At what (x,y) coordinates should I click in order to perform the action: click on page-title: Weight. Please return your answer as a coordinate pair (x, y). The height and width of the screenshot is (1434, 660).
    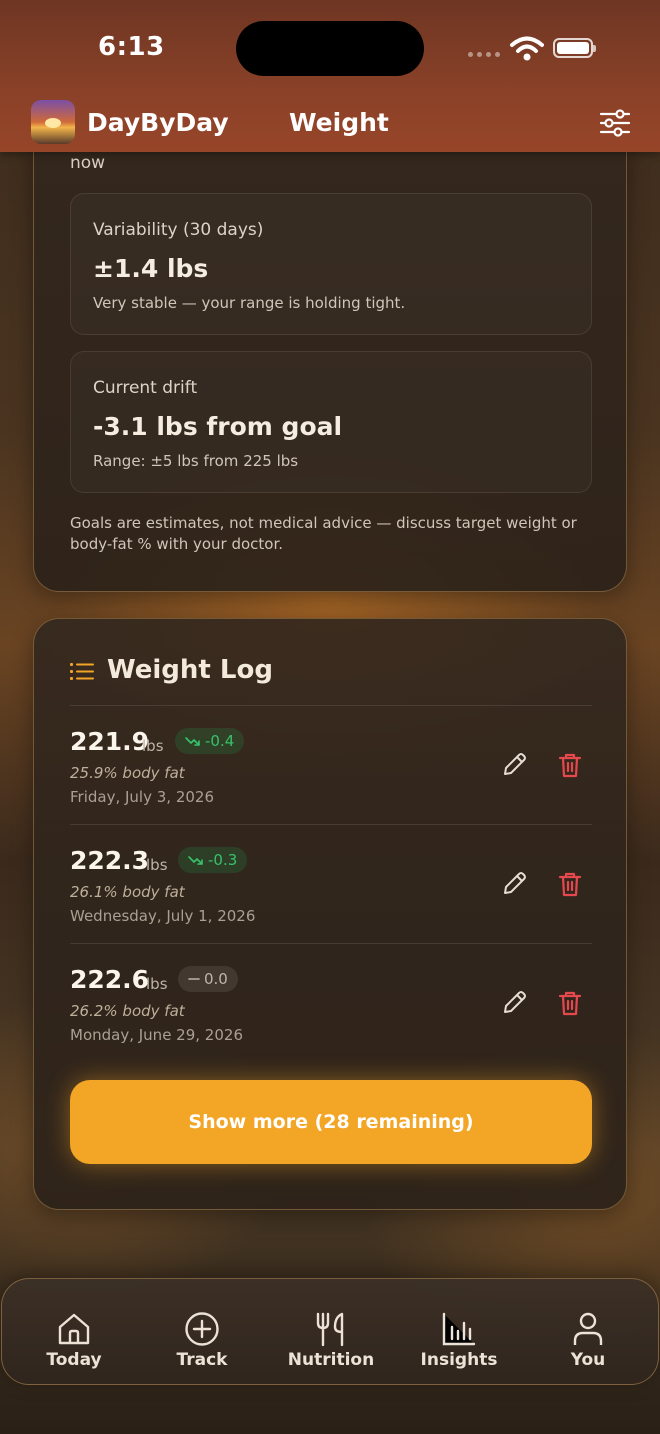
    Looking at the image, I should click on (339, 122).